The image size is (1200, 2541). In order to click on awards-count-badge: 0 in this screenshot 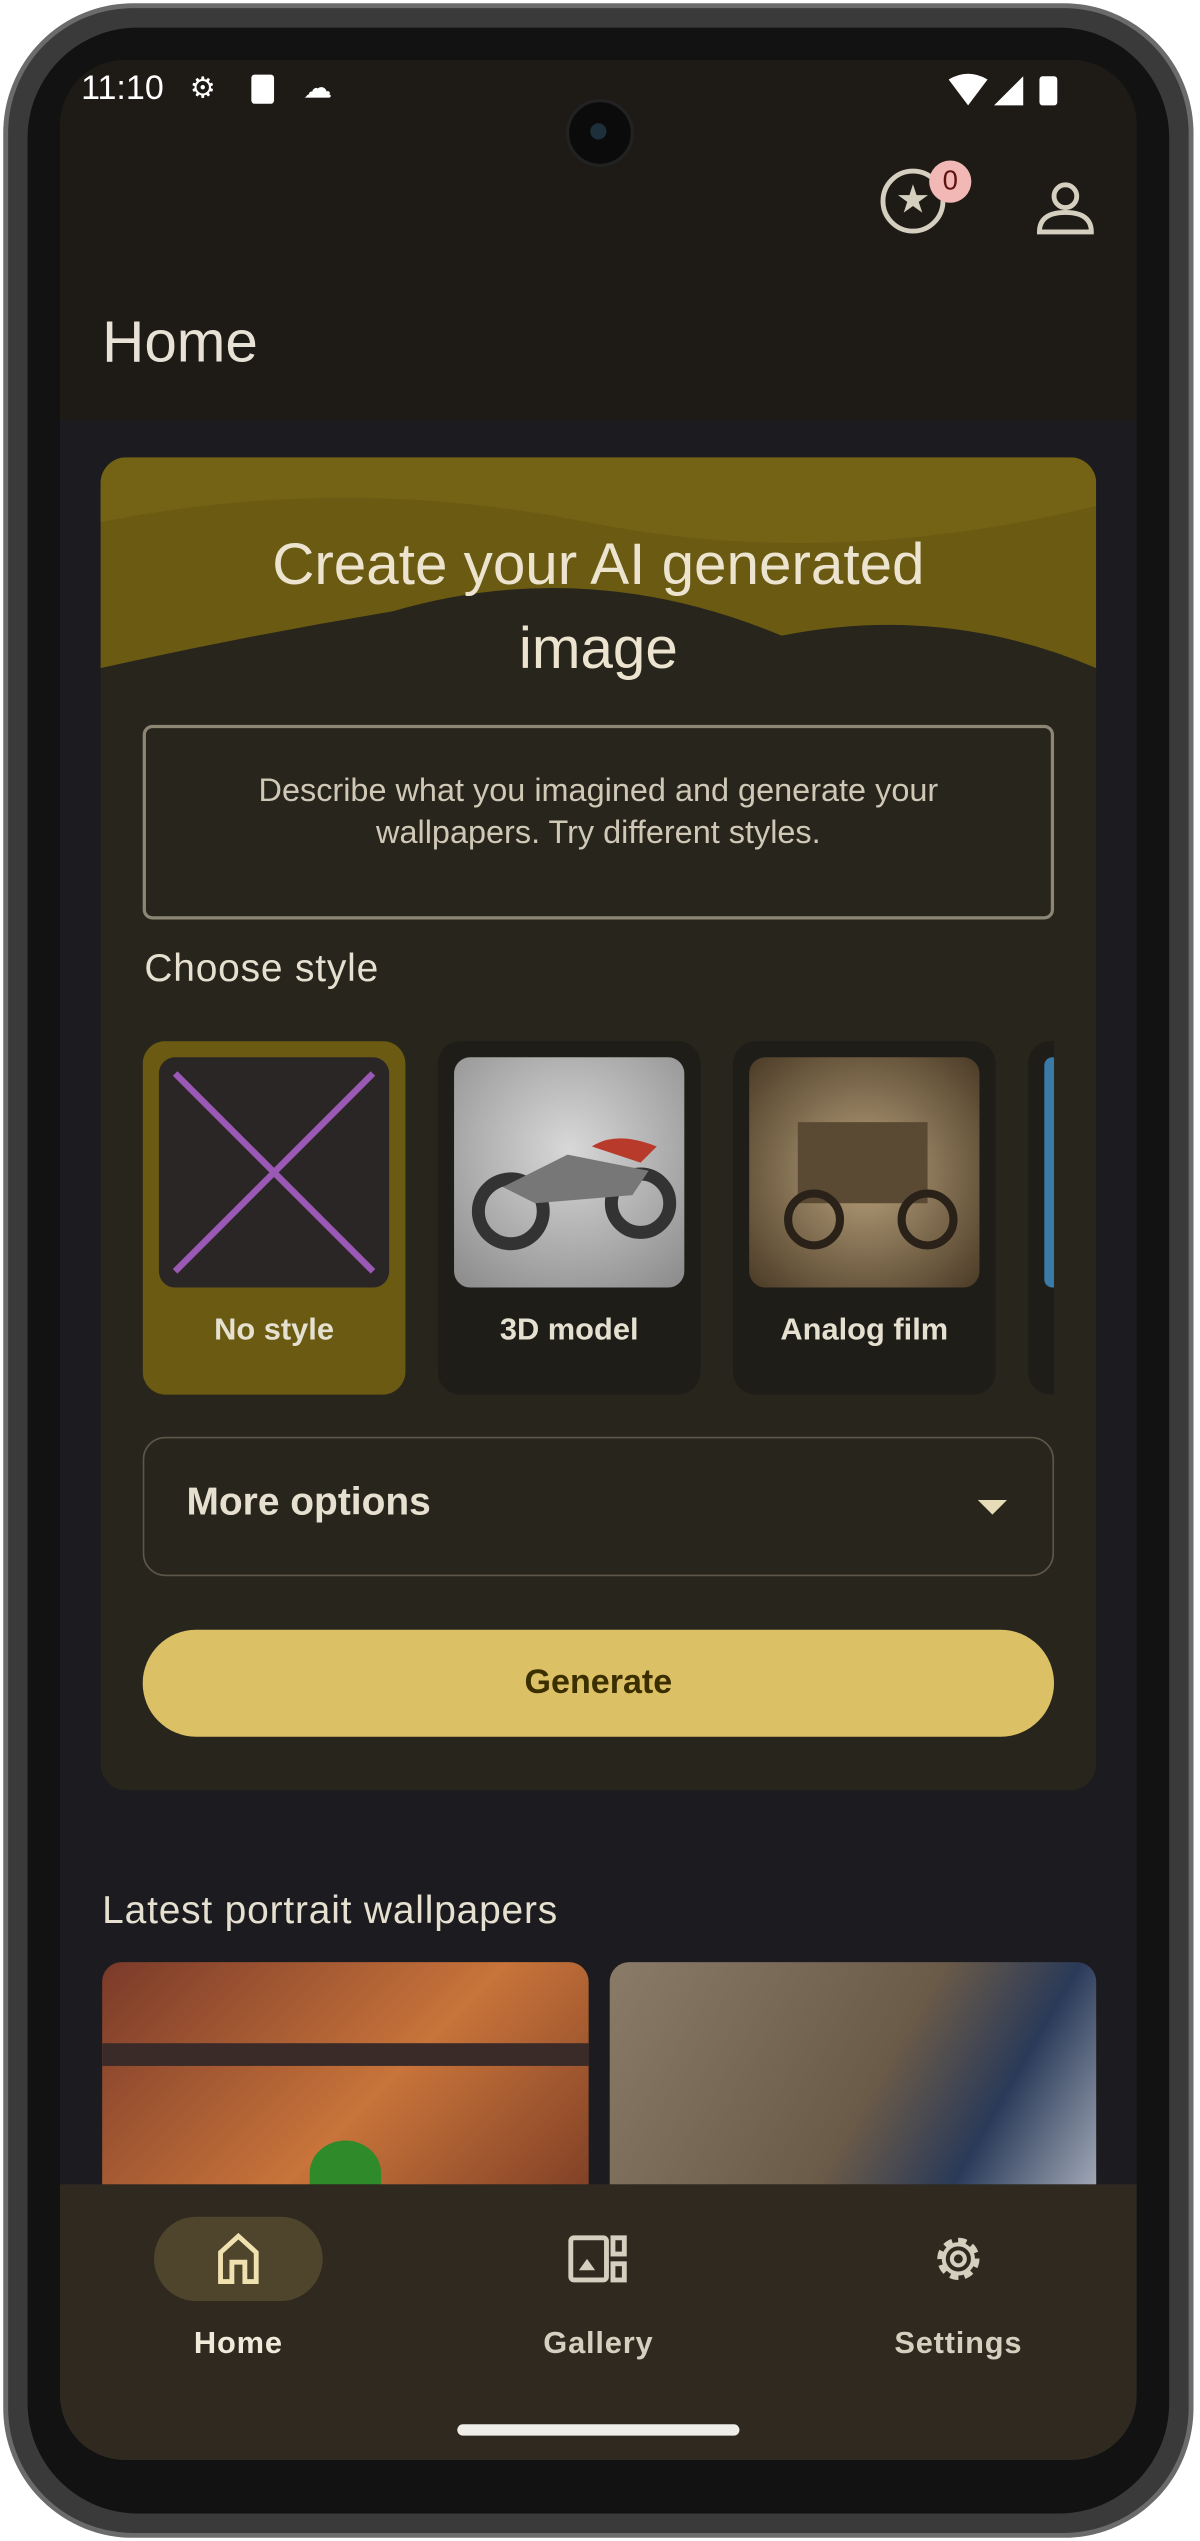, I will do `click(950, 181)`.